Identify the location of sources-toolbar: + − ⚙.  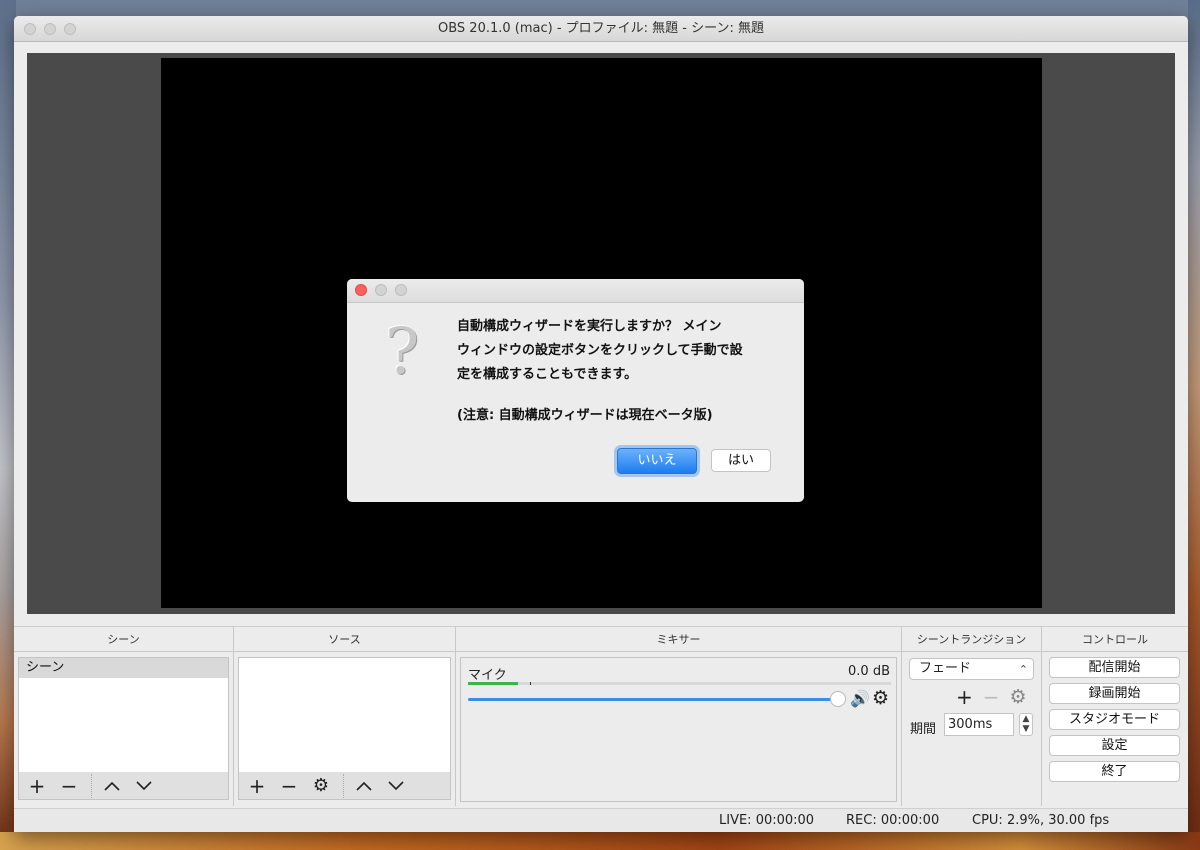
(344, 786).